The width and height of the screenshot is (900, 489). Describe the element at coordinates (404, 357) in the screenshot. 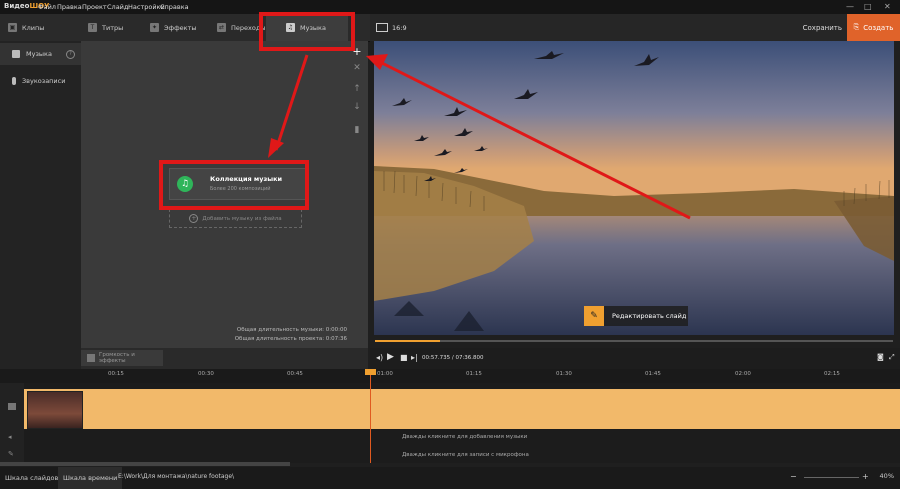

I see `stop-icon: ■` at that location.